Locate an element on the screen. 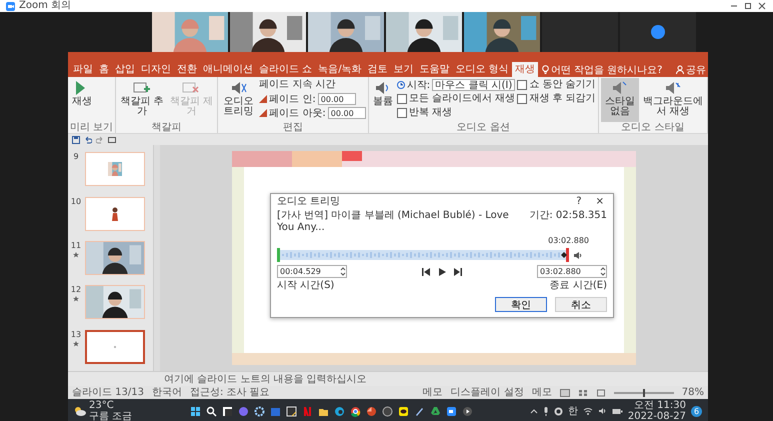 The height and width of the screenshot is (421, 773). ribbon-tab: 녹음/녹화 is located at coordinates (340, 69).